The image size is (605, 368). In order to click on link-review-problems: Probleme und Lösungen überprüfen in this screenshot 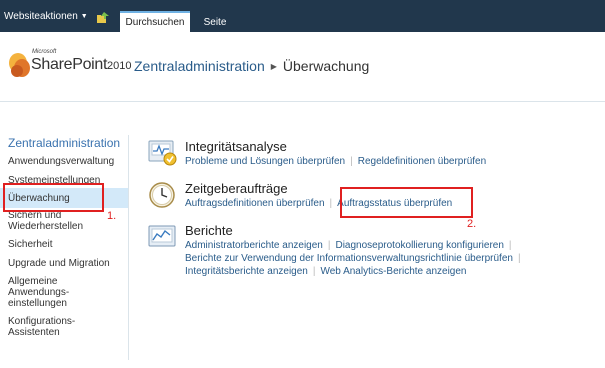, I will do `click(265, 161)`.